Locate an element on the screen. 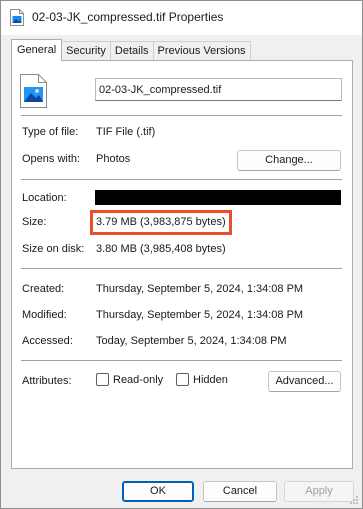  opens-with-label: Opens with: is located at coordinates (51, 159).